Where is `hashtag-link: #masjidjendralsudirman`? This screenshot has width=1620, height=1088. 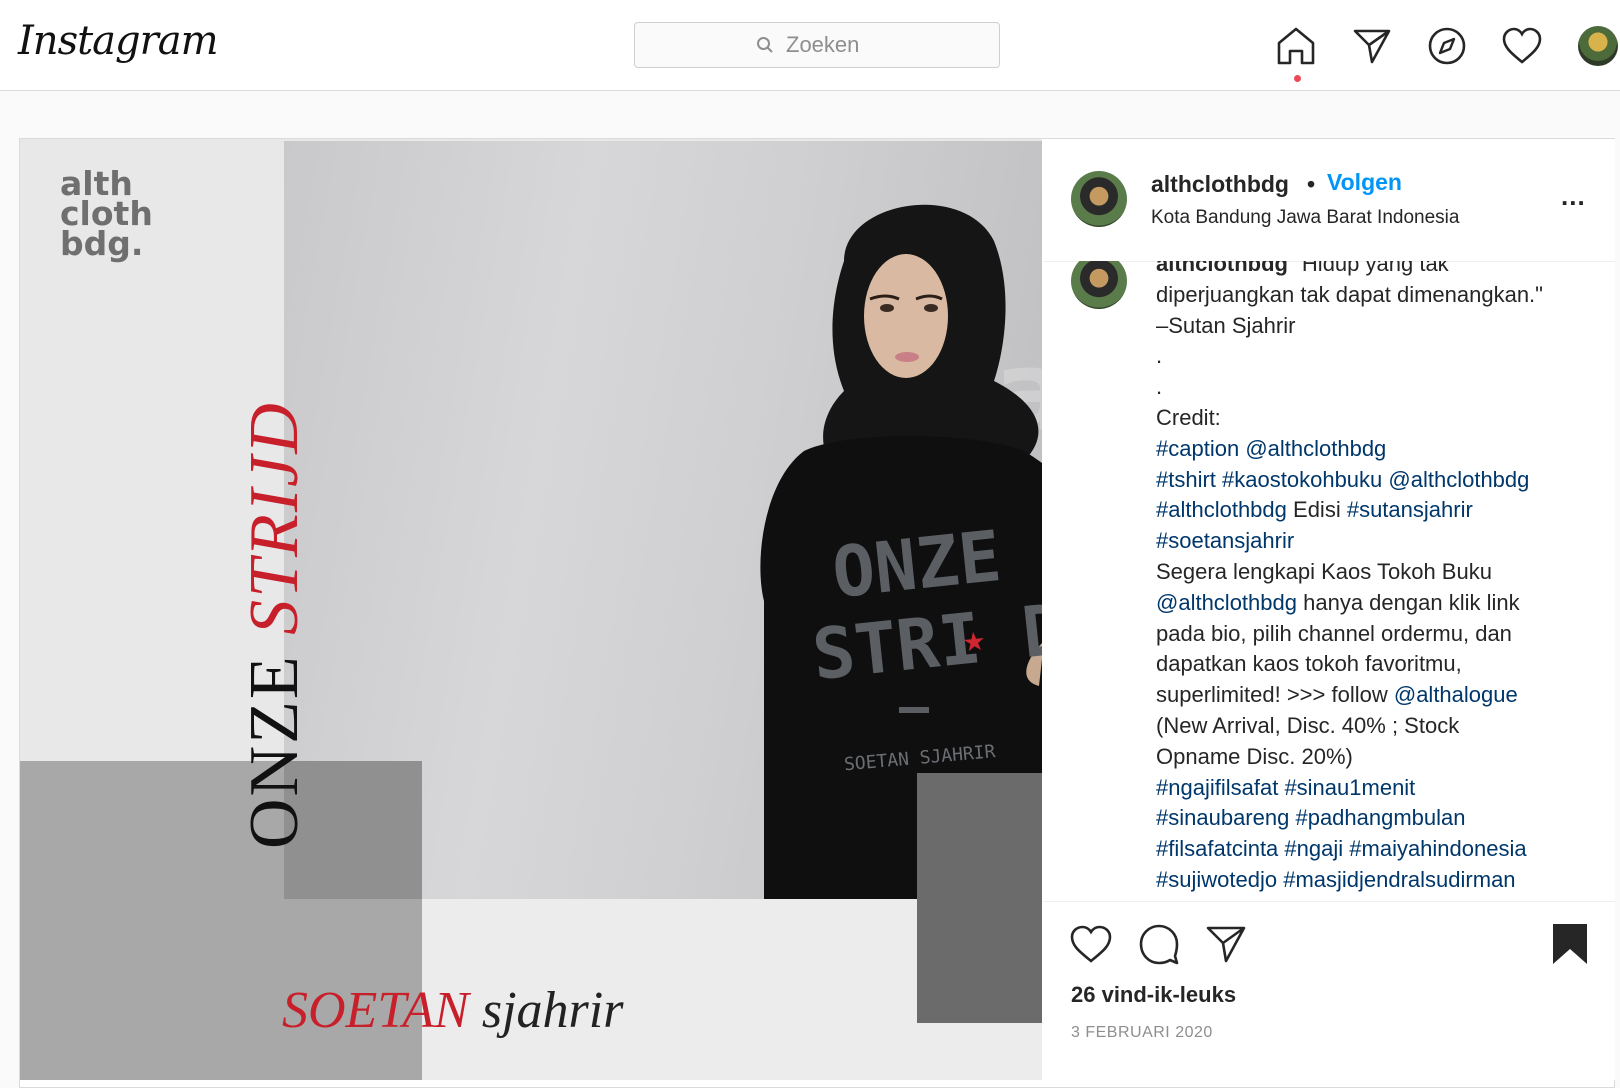
hashtag-link: #masjidjendralsudirman is located at coordinates (1399, 879).